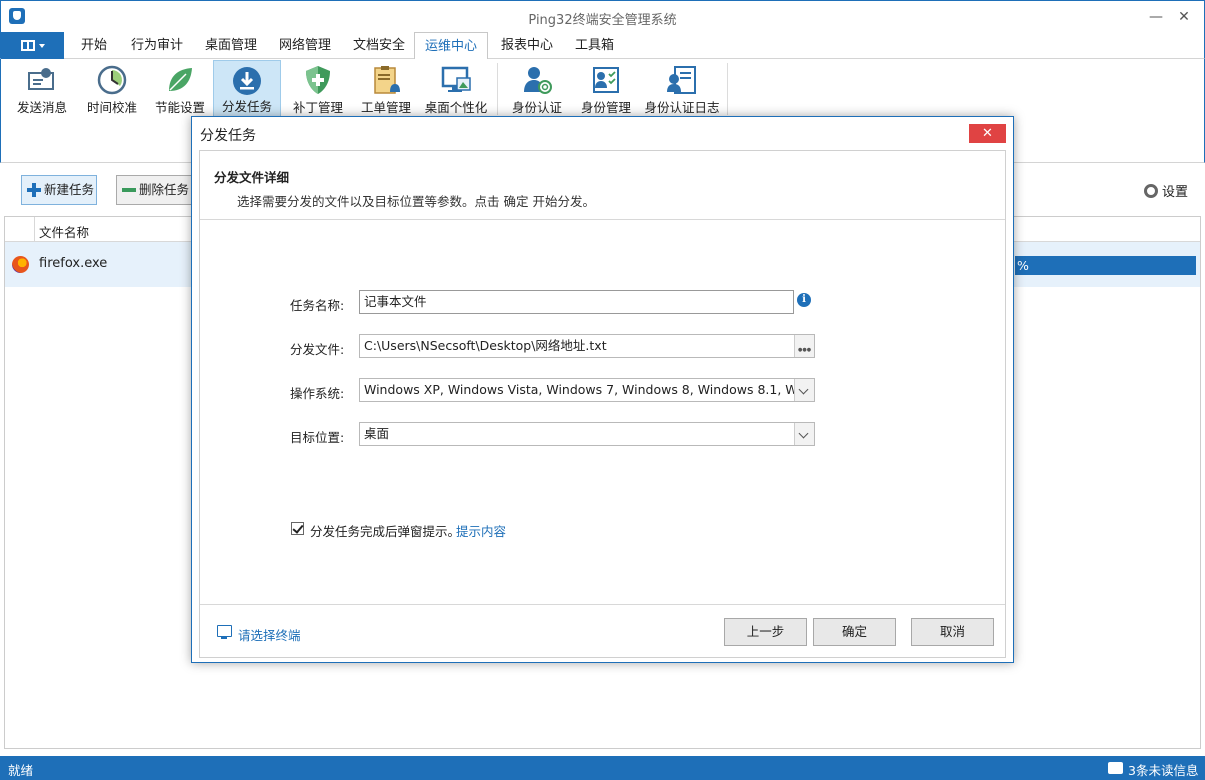 The width and height of the screenshot is (1205, 780). Describe the element at coordinates (21, 770) in the screenshot. I see `status-text: 就绪` at that location.